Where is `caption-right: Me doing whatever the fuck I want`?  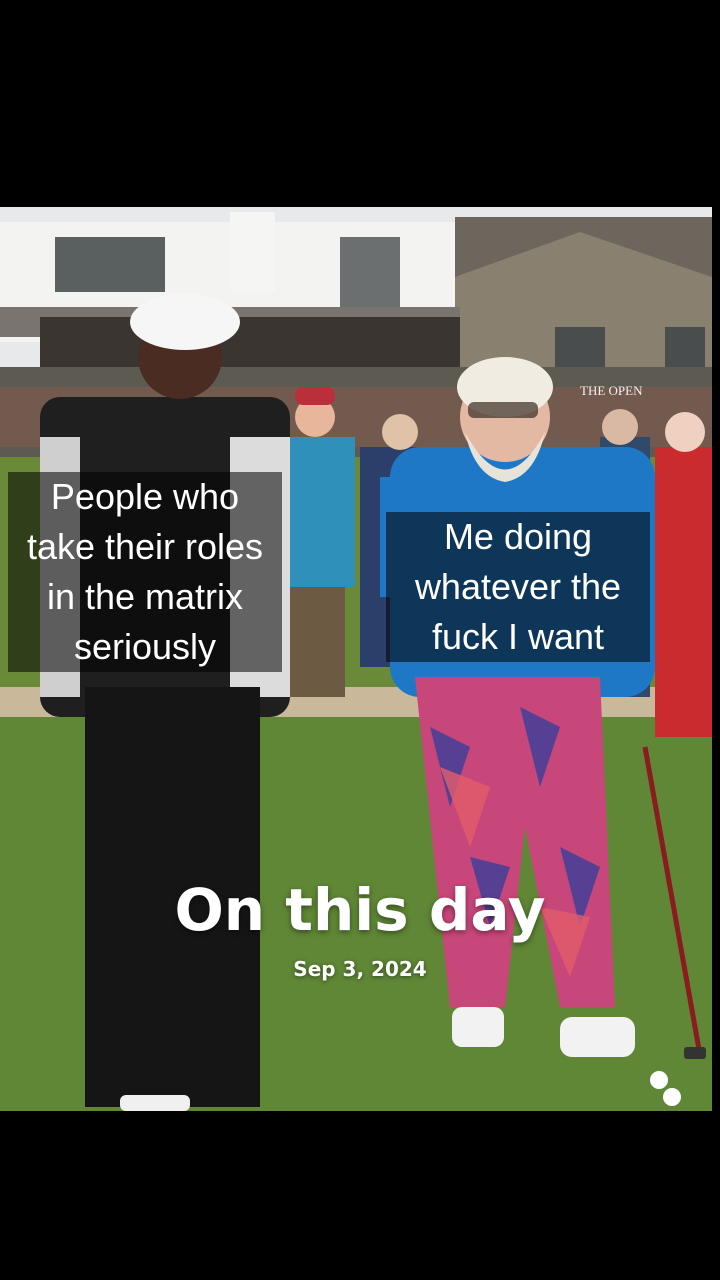
caption-right: Me doing whatever the fuck I want is located at coordinates (518, 587).